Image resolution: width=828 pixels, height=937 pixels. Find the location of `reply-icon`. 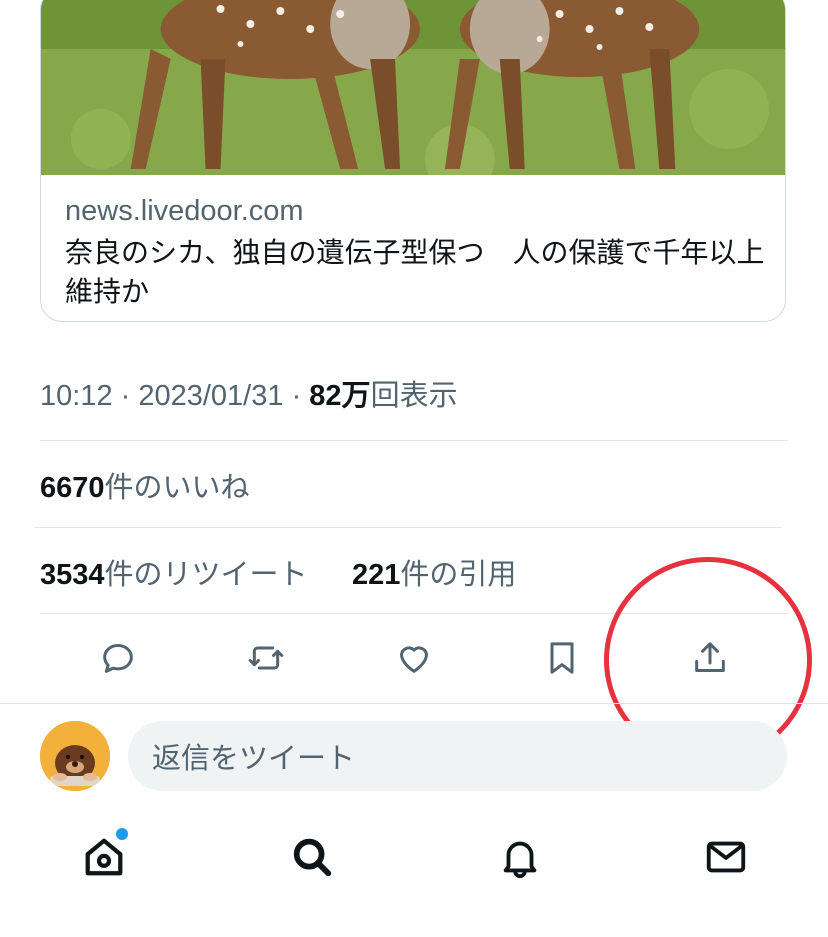

reply-icon is located at coordinates (118, 658).